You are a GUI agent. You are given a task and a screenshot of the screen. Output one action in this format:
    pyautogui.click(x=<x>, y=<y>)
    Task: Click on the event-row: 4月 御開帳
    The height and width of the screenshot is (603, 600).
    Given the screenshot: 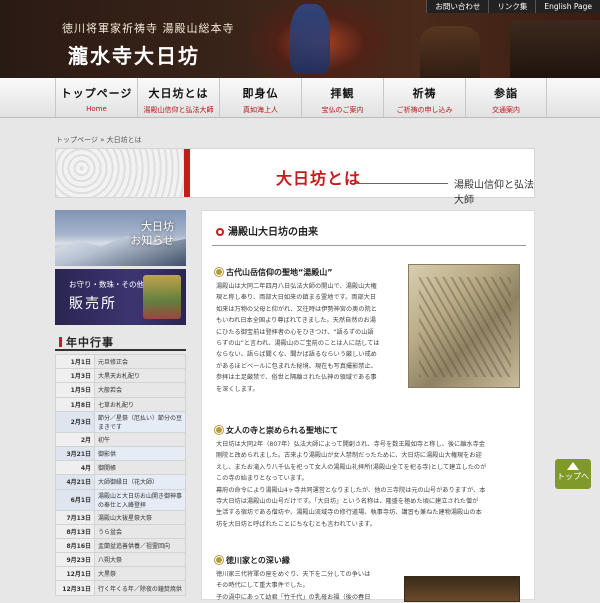 What is the action you would take?
    pyautogui.click(x=120, y=468)
    